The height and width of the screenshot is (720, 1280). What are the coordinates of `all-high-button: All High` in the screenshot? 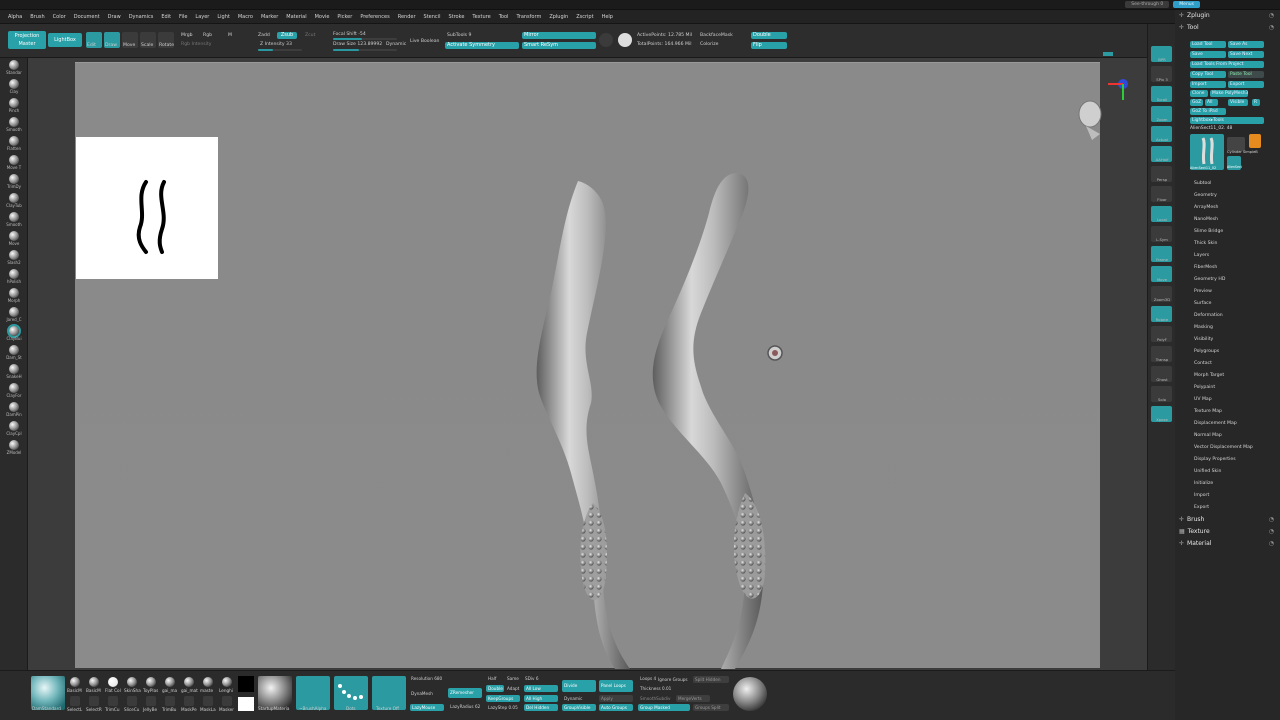 It's located at (541, 698).